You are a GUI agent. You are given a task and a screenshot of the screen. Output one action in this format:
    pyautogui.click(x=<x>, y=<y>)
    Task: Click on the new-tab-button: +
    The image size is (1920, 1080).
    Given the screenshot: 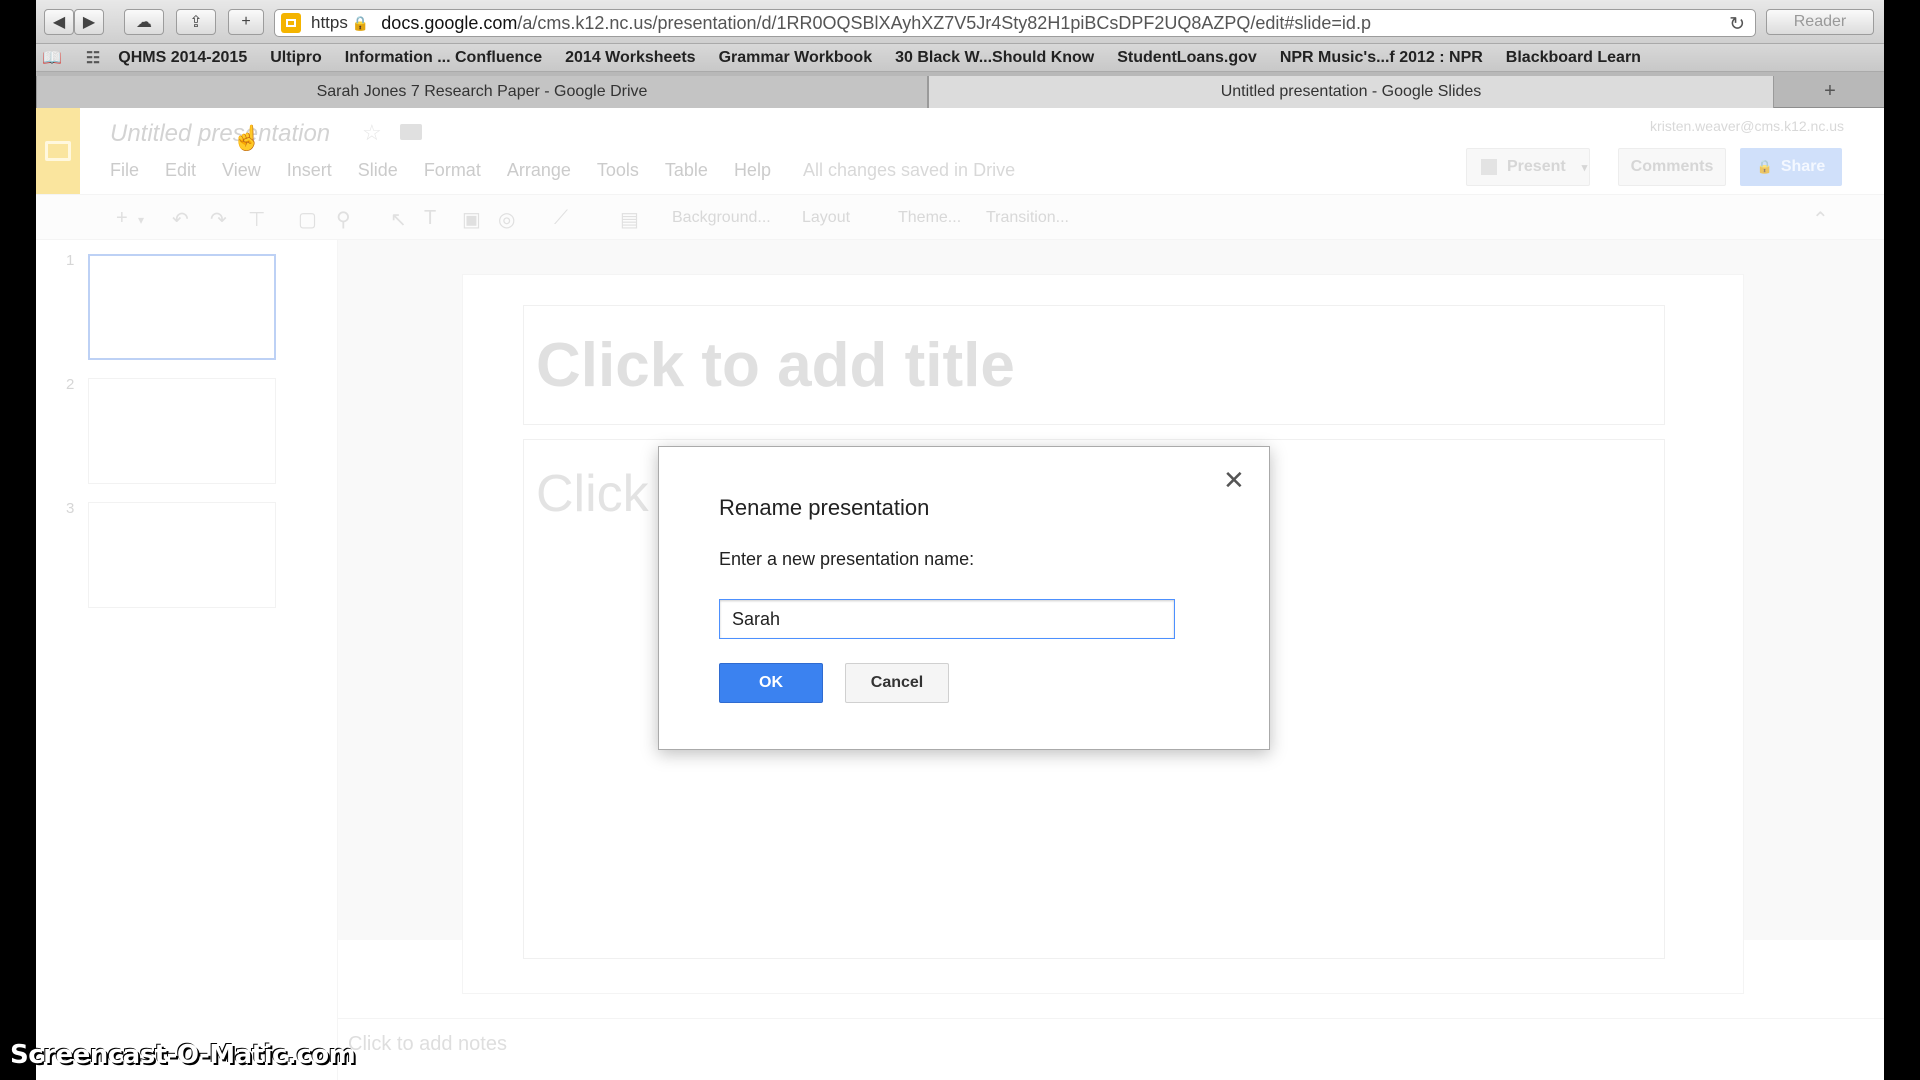 What is the action you would take?
    pyautogui.click(x=1830, y=91)
    